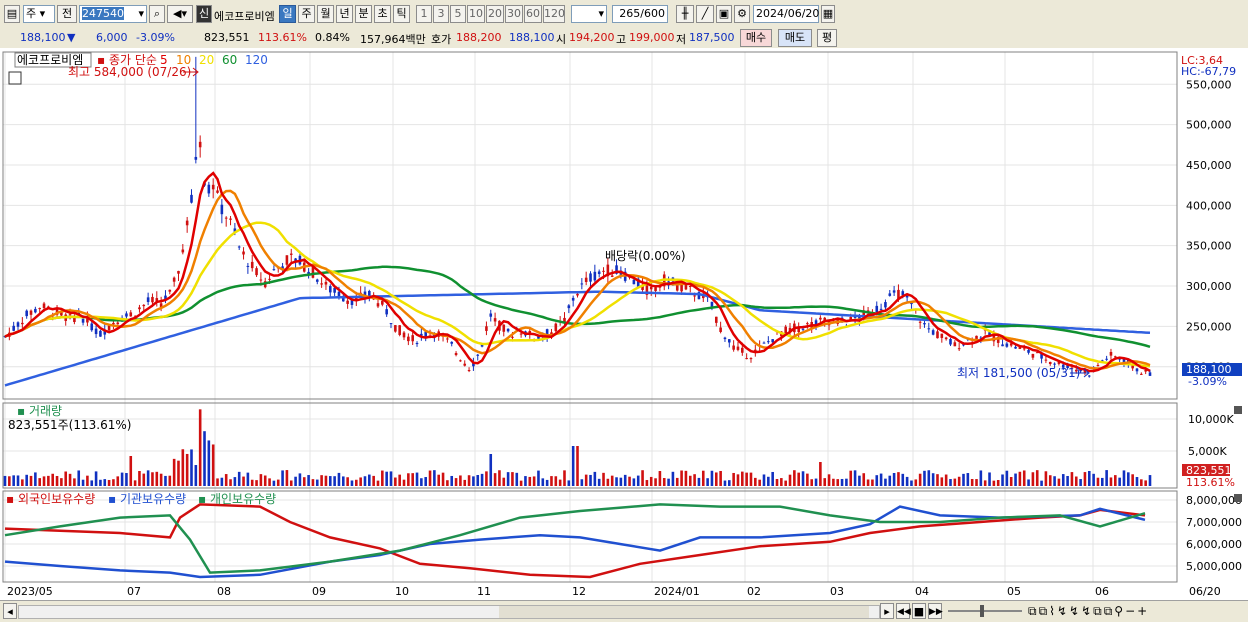 The image size is (1248, 622). What do you see at coordinates (180, 14) in the screenshot?
I see `speaker-icon: ◀▾` at bounding box center [180, 14].